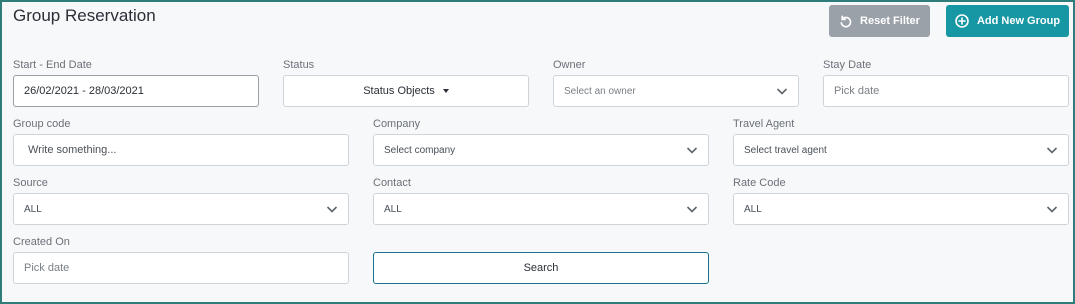  I want to click on owner-select: Select an owner, so click(676, 91).